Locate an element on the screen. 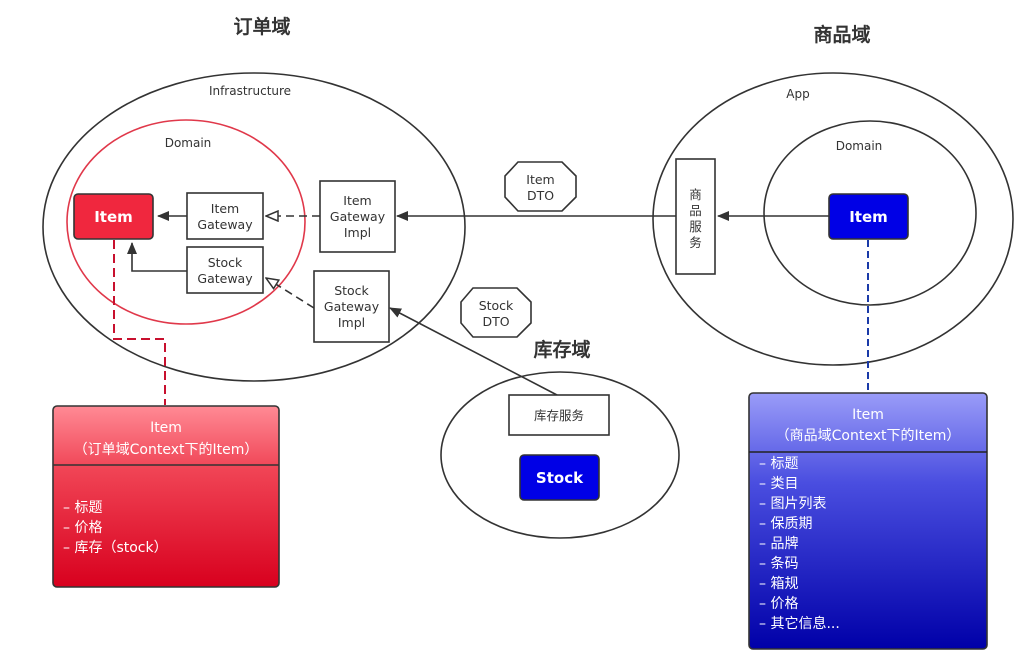  stock-gateway-impl-realizes-arrow is located at coordinates (290, 293).